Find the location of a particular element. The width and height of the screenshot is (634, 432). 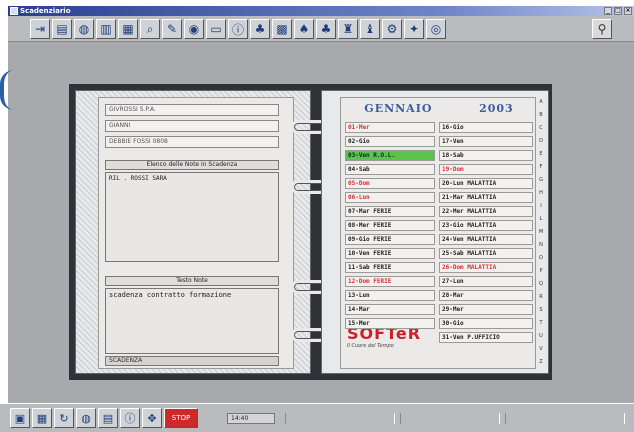

calendar-day: 15-Mer is located at coordinates (390, 323).